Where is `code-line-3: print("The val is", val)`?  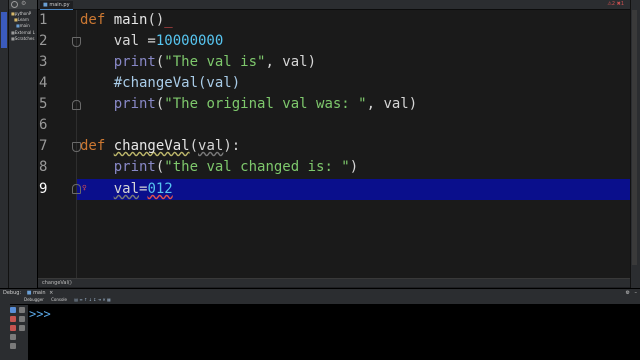
code-line-3: print("The val is", val) is located at coordinates (198, 62).